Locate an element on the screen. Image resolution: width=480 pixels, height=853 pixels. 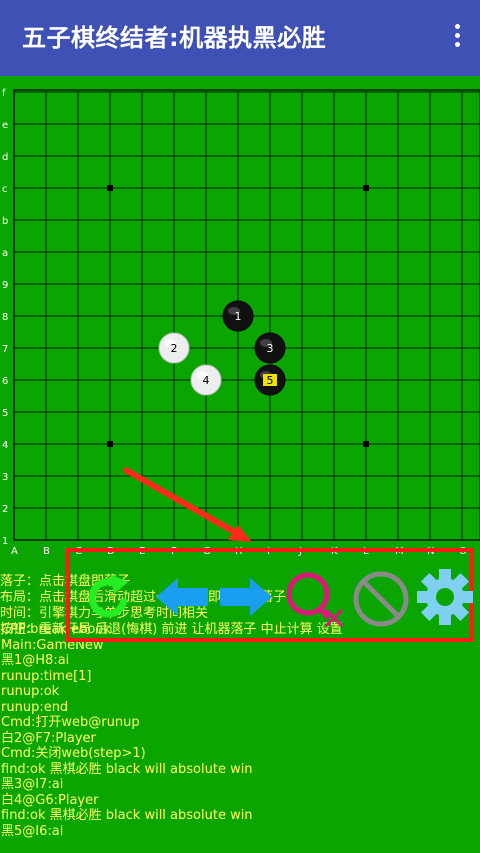
row-label: 8 is located at coordinates (5, 317).